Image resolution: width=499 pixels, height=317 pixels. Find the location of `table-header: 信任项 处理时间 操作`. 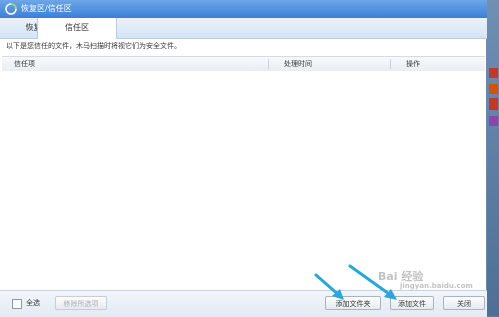

table-header: 信任项 处理时间 操作 is located at coordinates (243, 64).